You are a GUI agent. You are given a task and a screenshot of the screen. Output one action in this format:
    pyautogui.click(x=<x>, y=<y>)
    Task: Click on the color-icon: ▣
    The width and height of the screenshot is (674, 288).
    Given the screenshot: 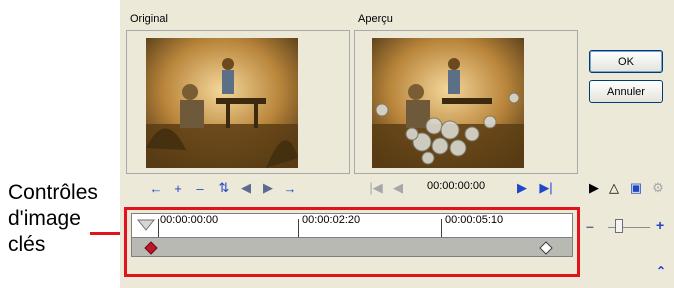 What is the action you would take?
    pyautogui.click(x=636, y=188)
    